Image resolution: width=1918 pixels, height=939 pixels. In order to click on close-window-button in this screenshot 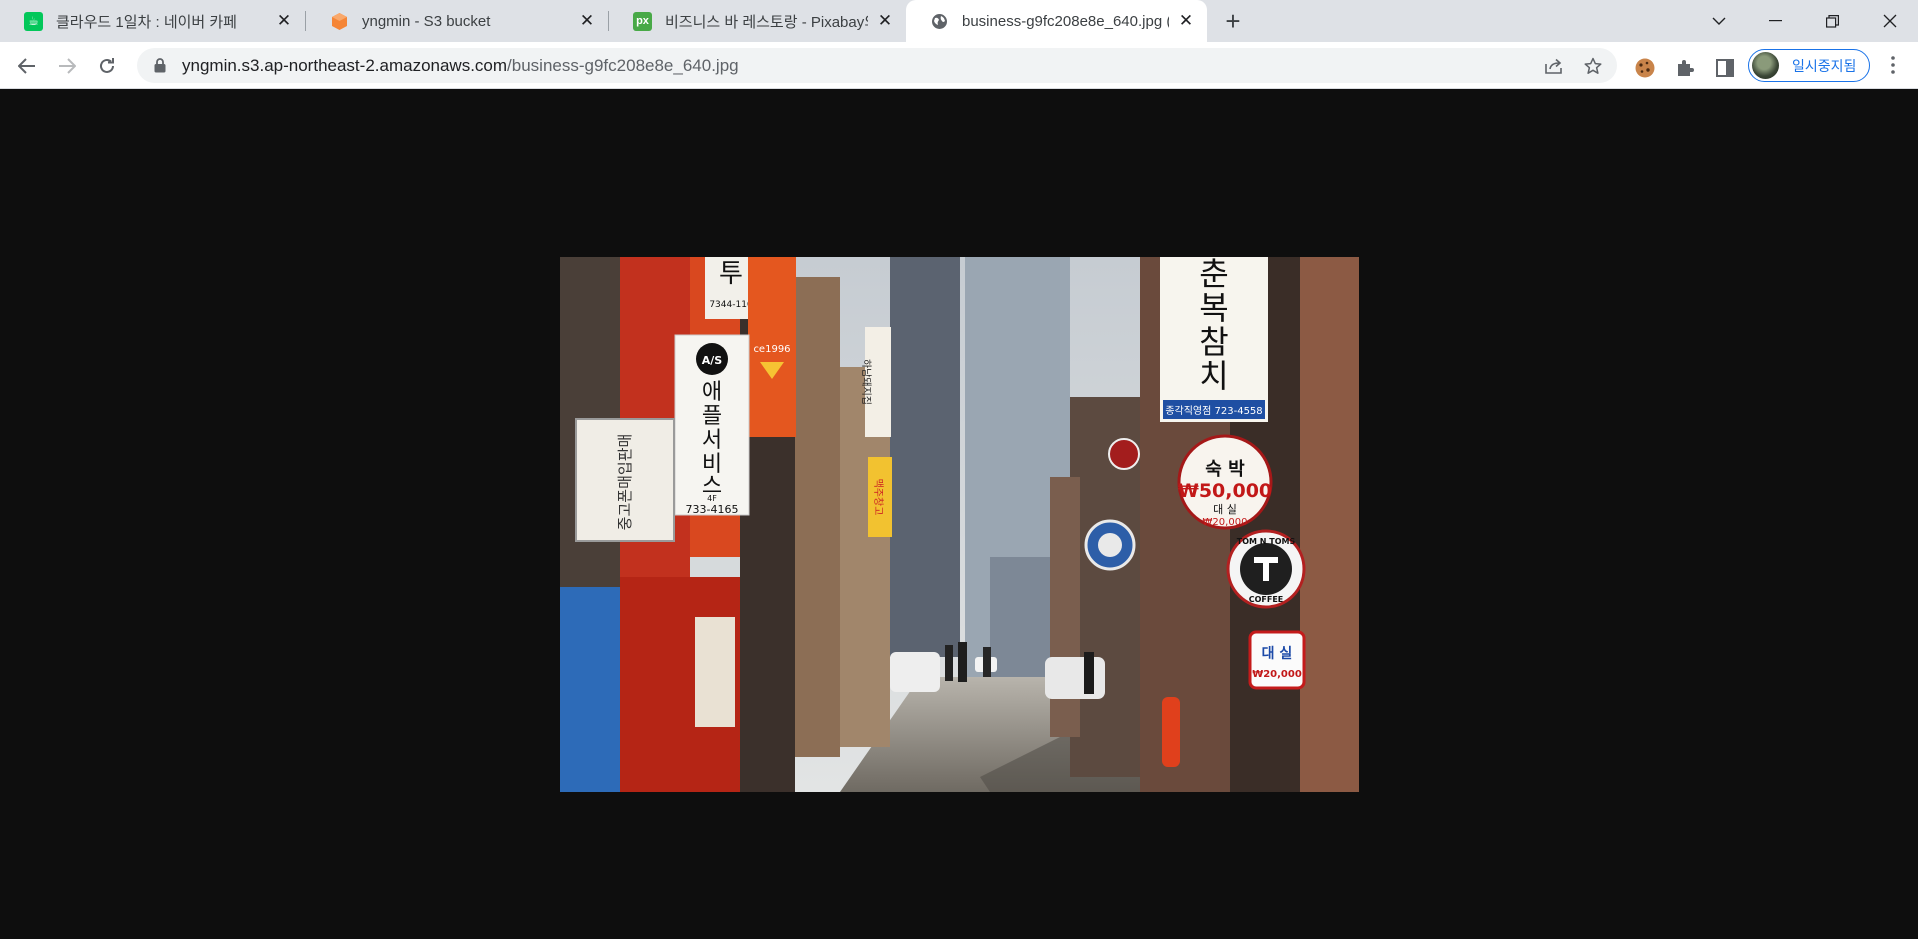, I will do `click(1889, 21)`.